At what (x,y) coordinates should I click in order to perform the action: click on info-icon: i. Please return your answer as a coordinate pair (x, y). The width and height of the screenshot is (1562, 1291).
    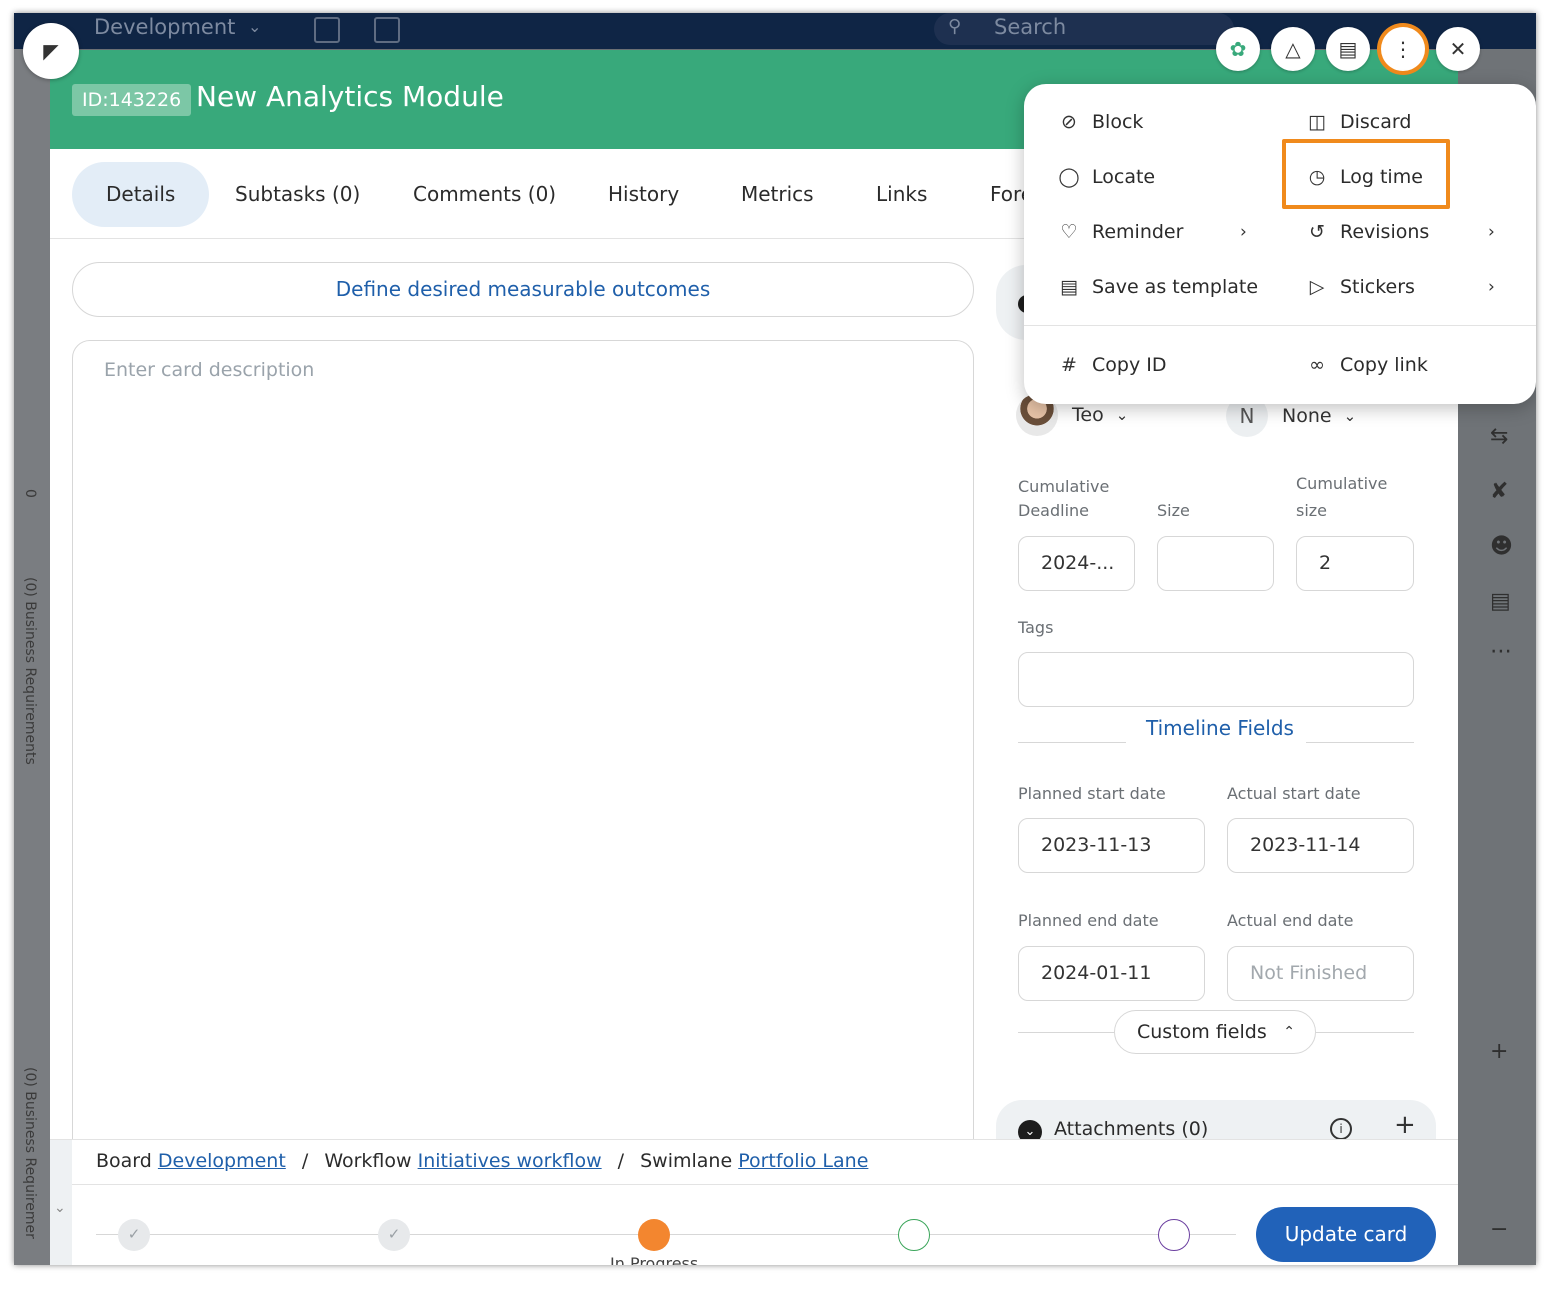
    Looking at the image, I should click on (1341, 1129).